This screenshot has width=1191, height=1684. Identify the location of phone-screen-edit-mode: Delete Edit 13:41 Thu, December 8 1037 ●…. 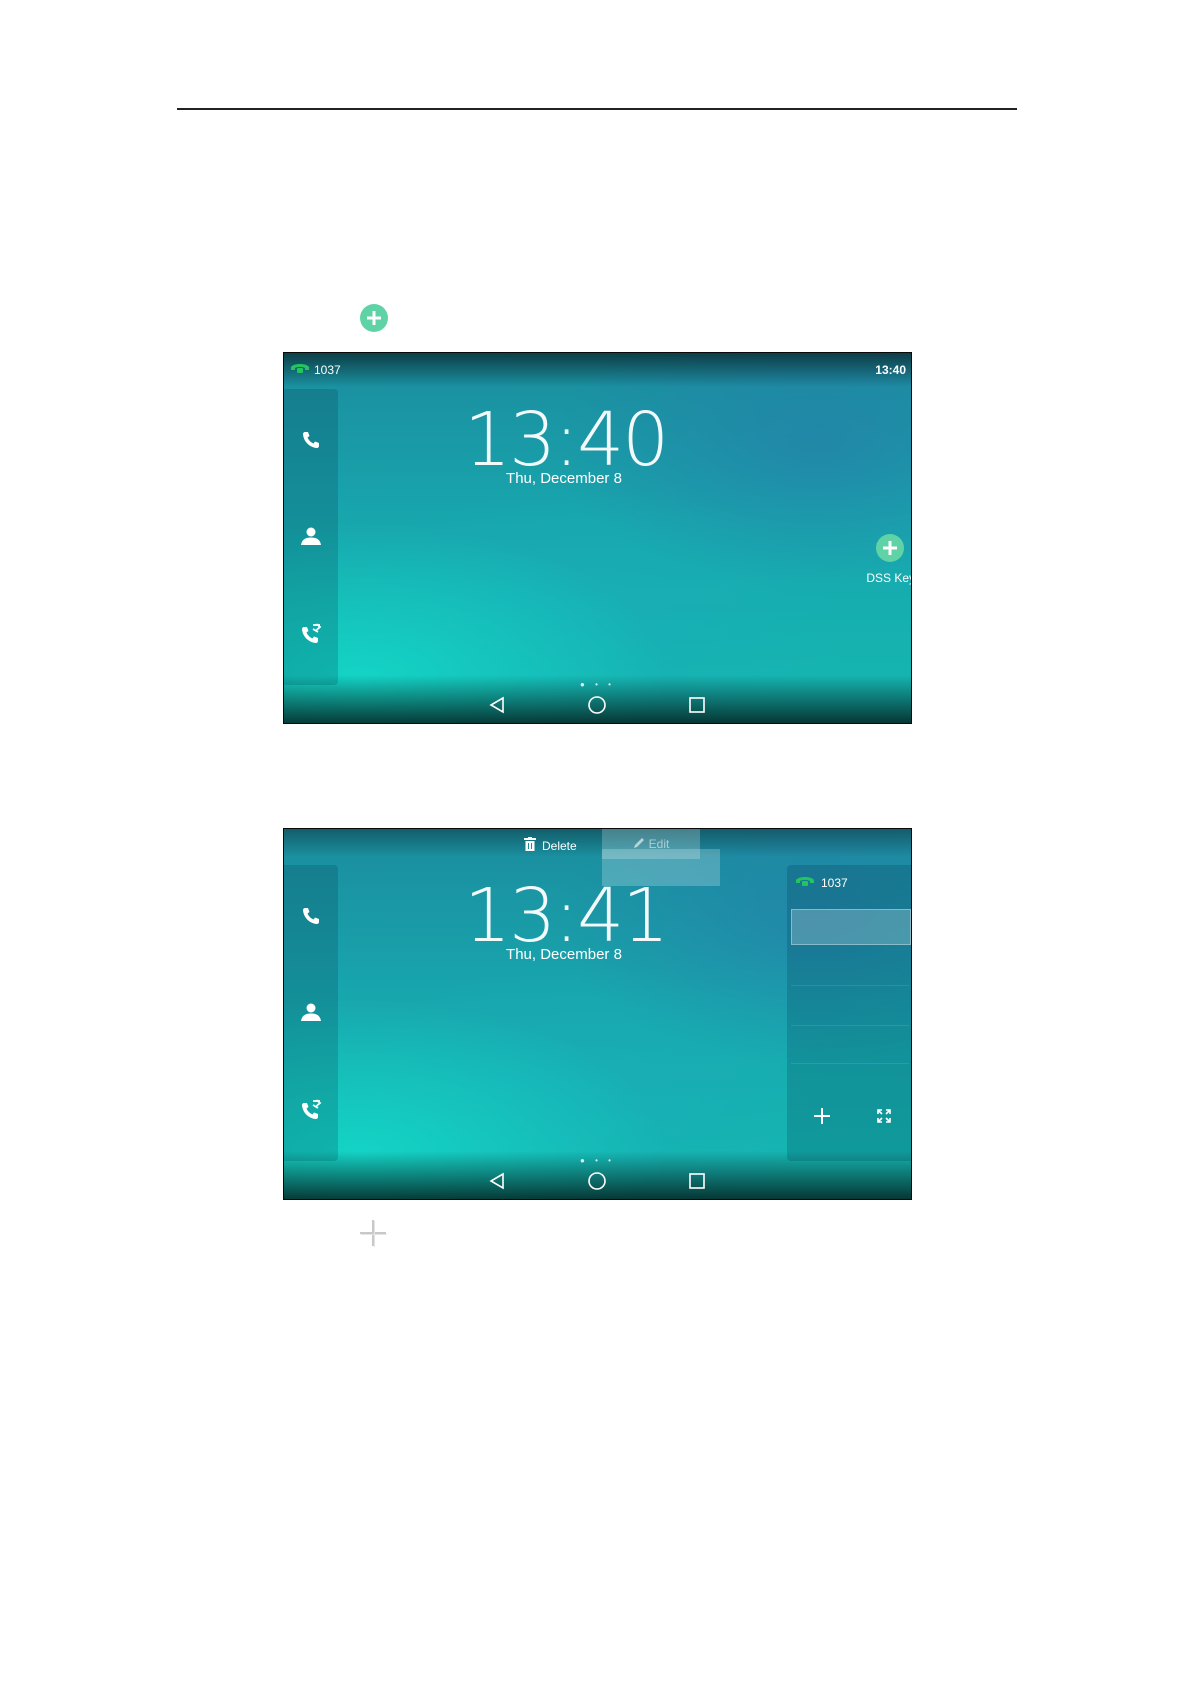
(597, 1014).